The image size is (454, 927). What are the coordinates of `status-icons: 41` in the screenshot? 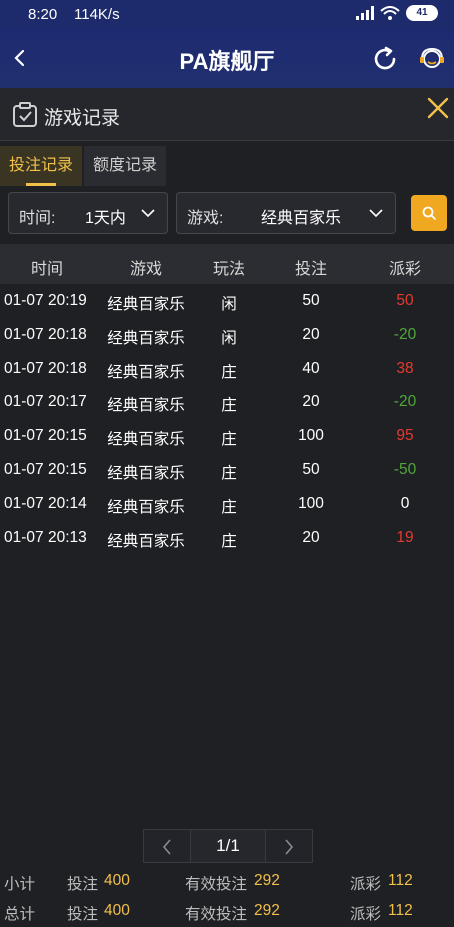 It's located at (397, 13).